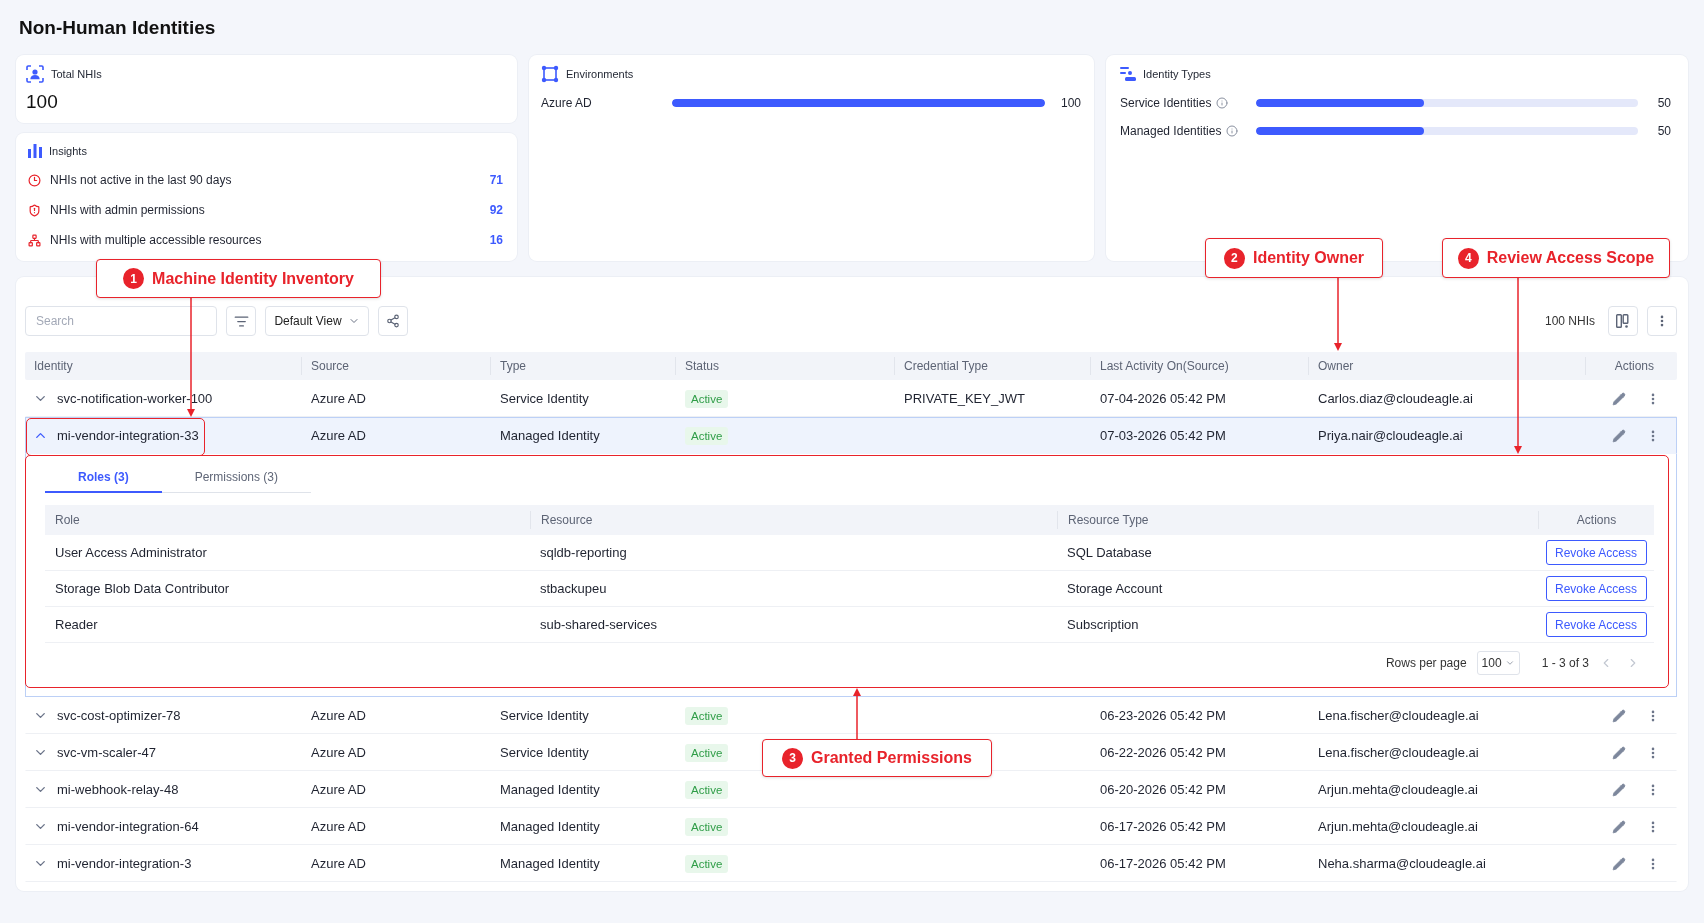 The width and height of the screenshot is (1704, 923). I want to click on column-header: Owner, so click(1336, 366).